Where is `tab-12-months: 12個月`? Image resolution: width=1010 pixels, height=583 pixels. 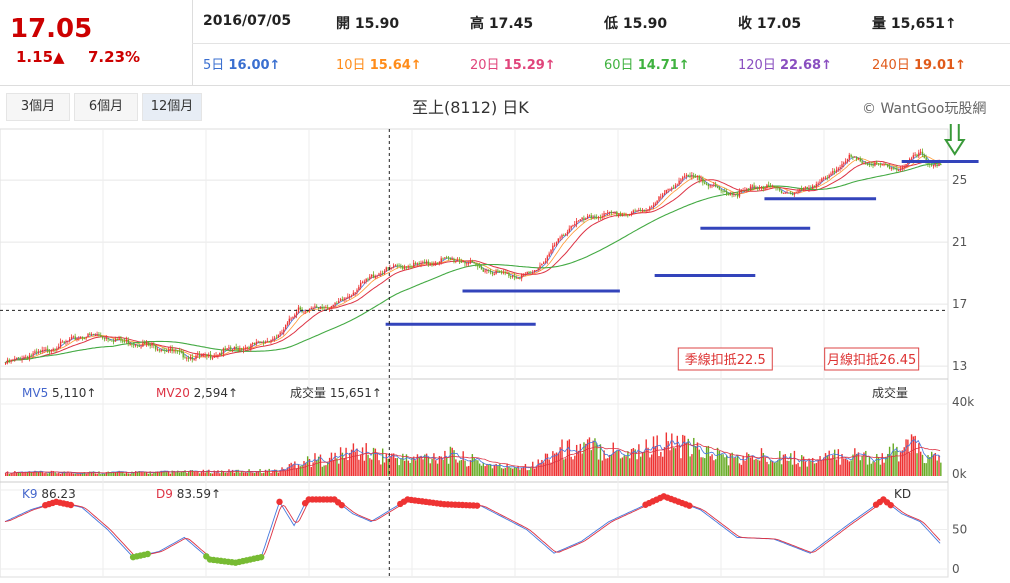
tab-12-months: 12個月 is located at coordinates (172, 107).